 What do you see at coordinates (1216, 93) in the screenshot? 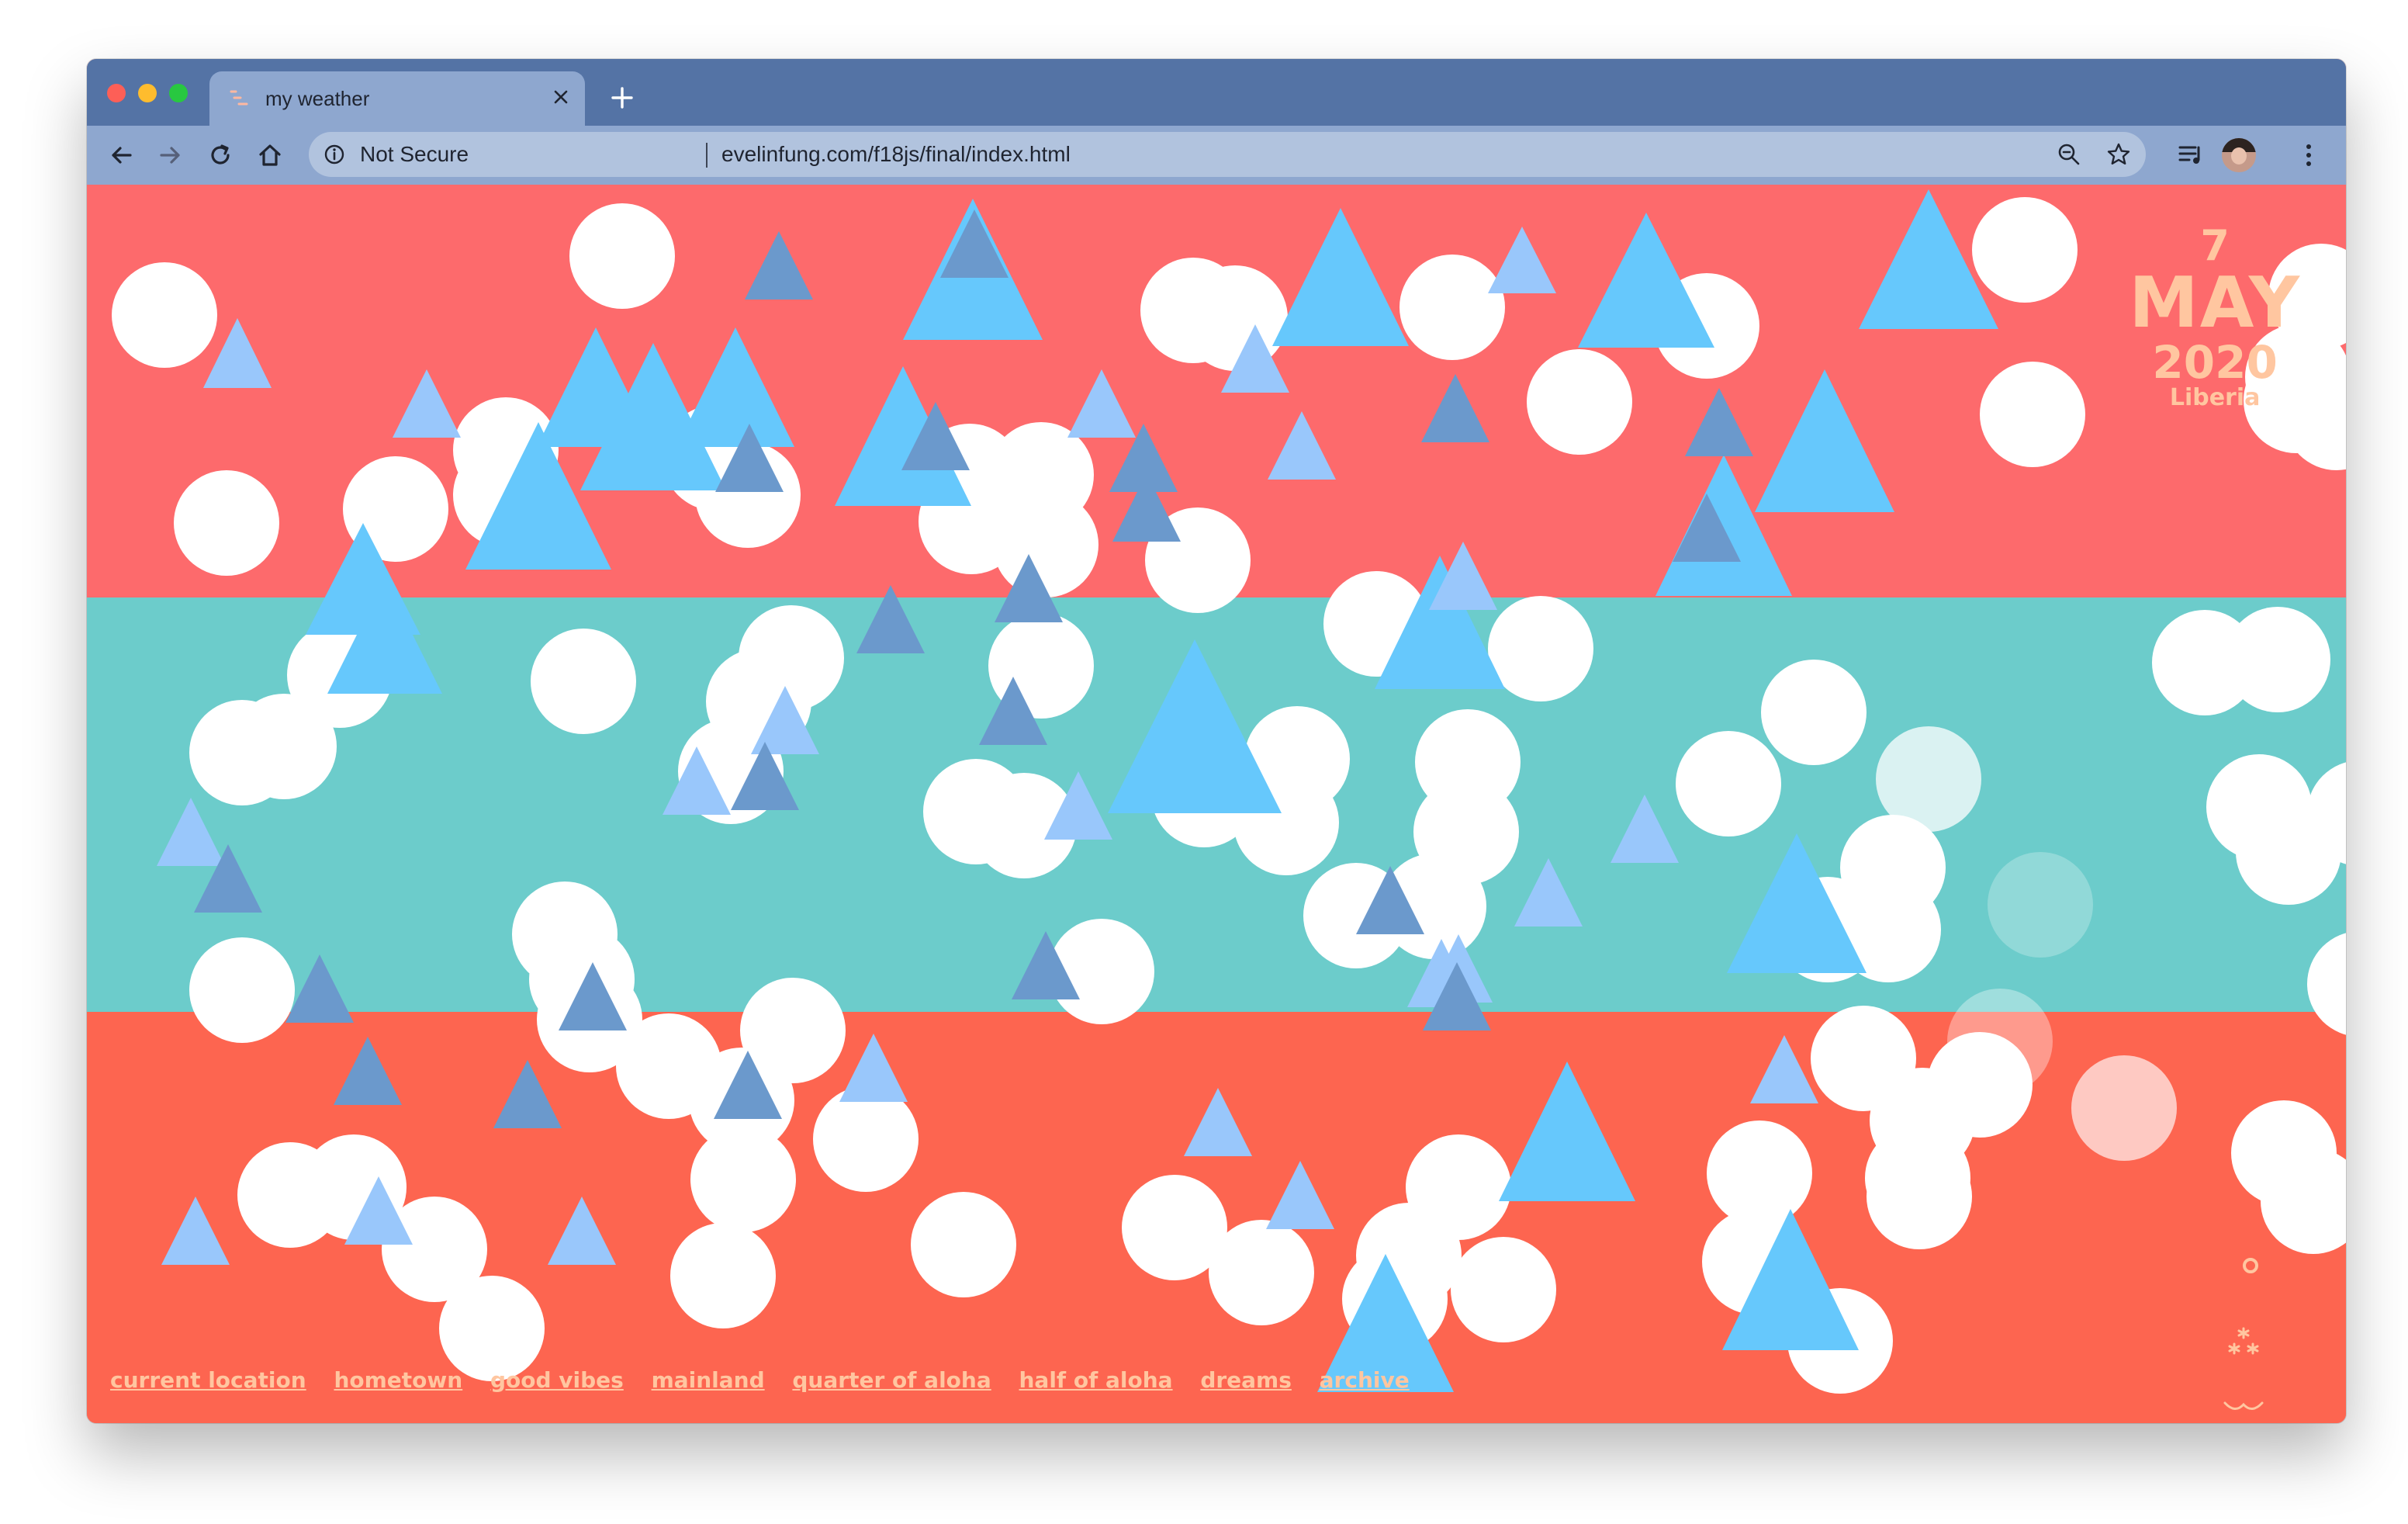
I see `tab-bar: my weather` at bounding box center [1216, 93].